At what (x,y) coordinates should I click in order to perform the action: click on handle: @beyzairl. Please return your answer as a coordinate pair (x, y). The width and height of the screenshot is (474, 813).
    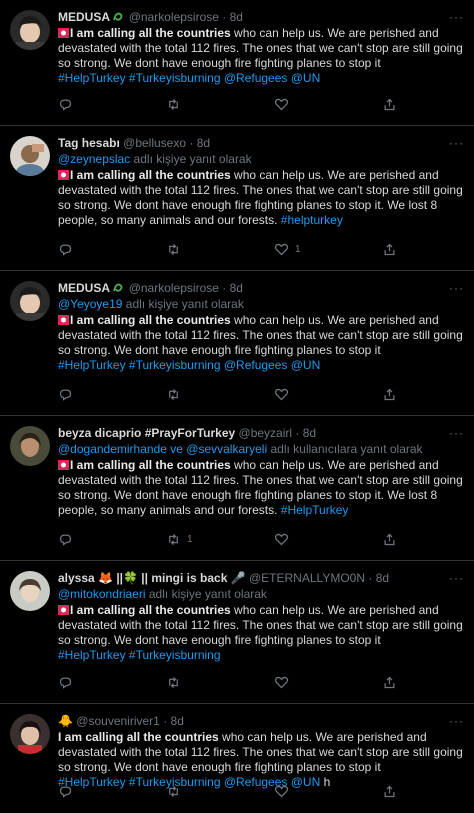
    Looking at the image, I should click on (266, 433).